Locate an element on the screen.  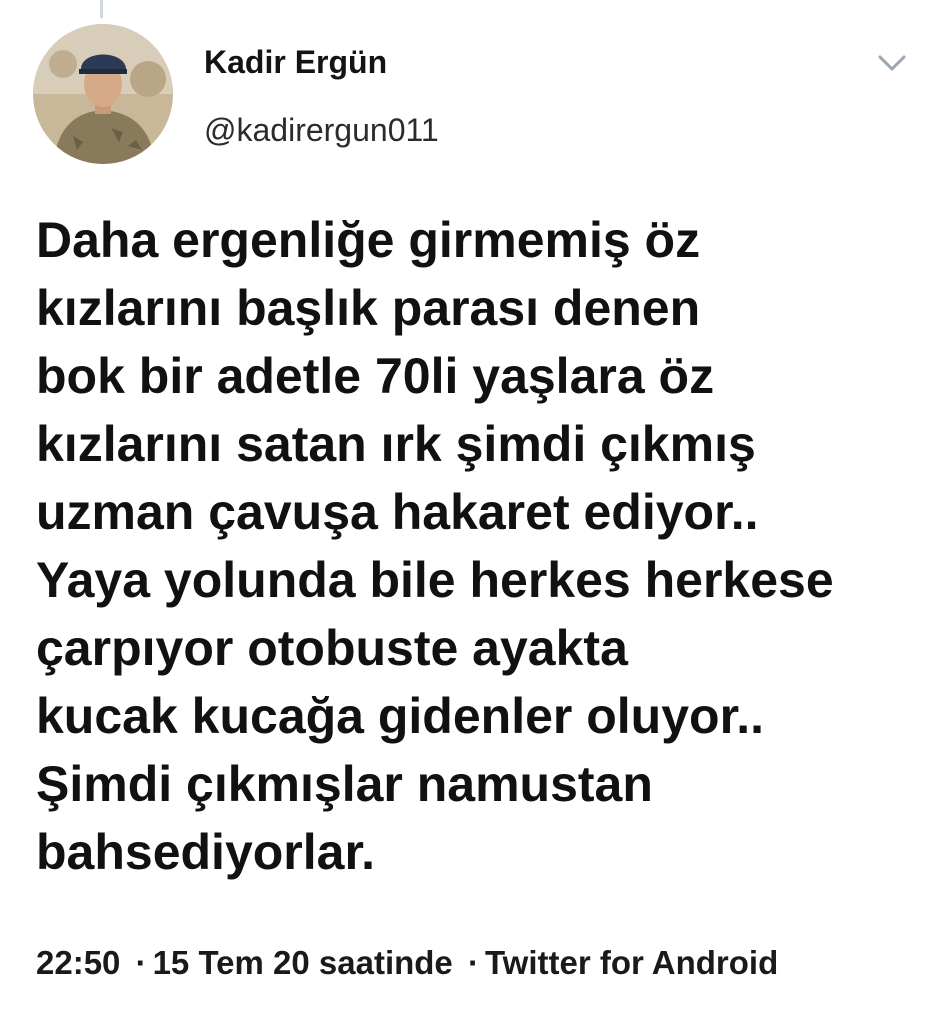
tweet-text-line: bahsediyorlar. is located at coordinates (206, 852).